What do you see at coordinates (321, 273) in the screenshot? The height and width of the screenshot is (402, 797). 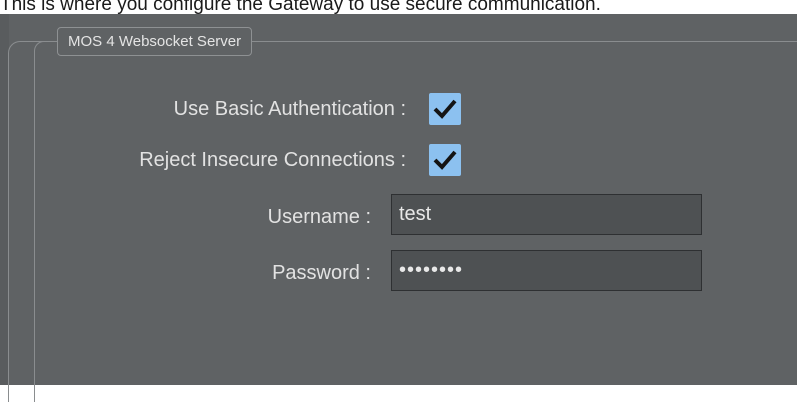 I see `password-label: Password :` at bounding box center [321, 273].